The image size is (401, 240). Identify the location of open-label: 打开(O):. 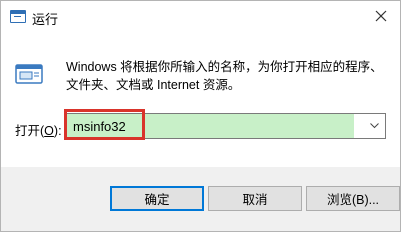
(38, 129).